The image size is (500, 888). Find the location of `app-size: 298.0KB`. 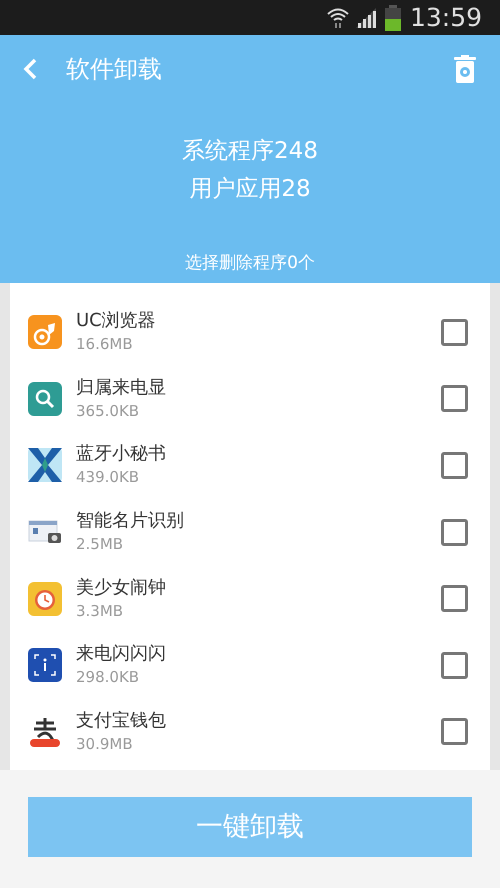

app-size: 298.0KB is located at coordinates (108, 677).